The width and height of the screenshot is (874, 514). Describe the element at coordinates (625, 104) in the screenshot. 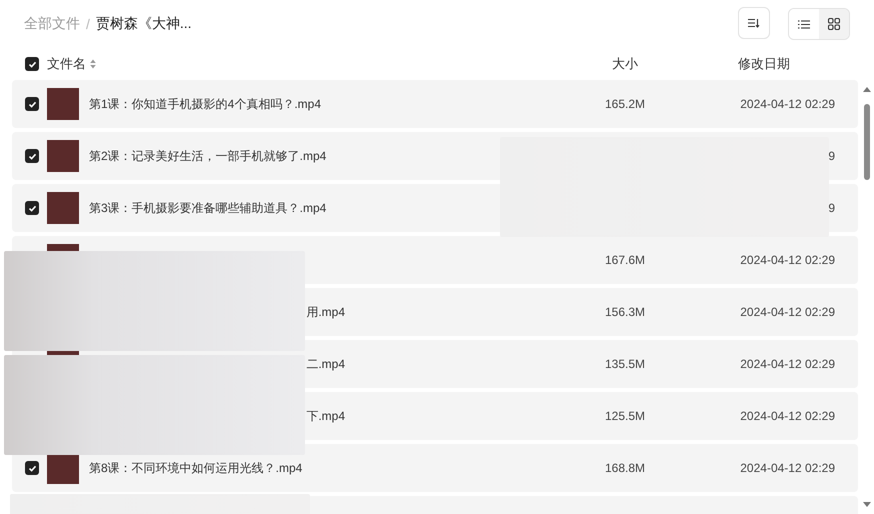

I see `file-size: 165.2M` at that location.